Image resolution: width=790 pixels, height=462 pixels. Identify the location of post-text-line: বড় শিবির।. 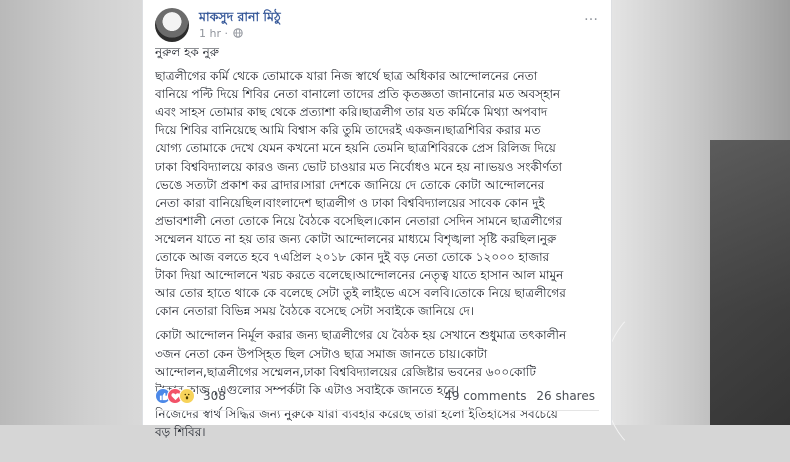
(180, 431).